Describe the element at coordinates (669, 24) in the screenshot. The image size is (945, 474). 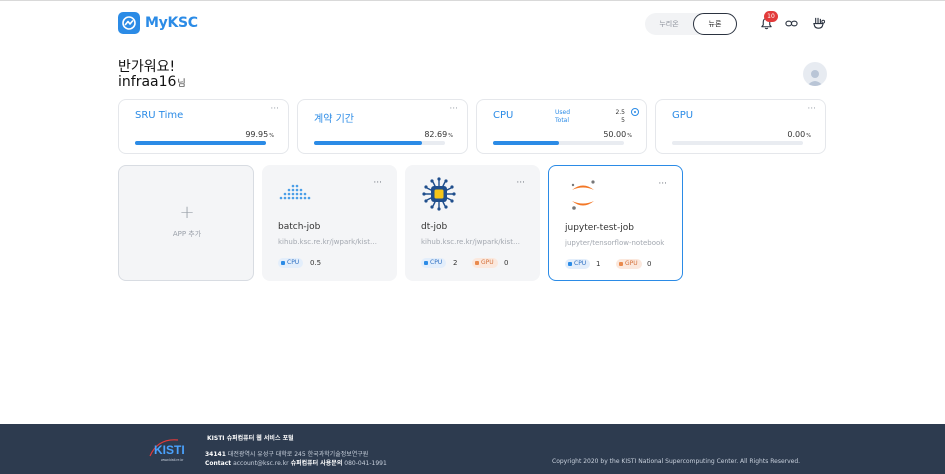
I see `toggle-option-nurion: 누리온` at that location.